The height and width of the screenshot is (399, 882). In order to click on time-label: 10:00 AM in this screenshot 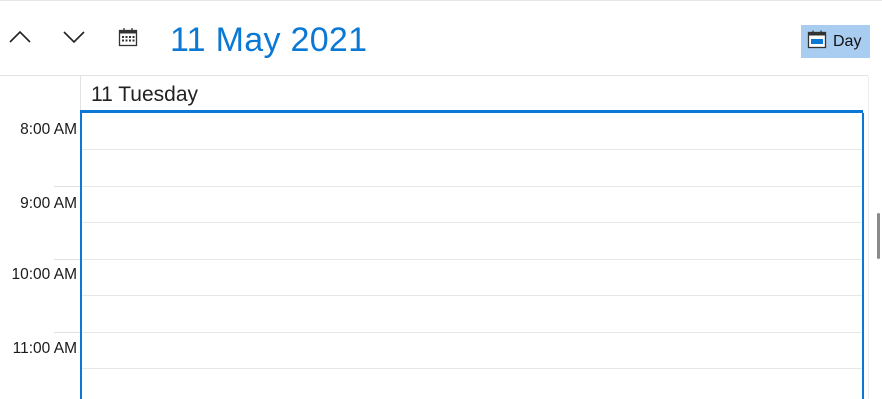, I will do `click(44, 274)`.